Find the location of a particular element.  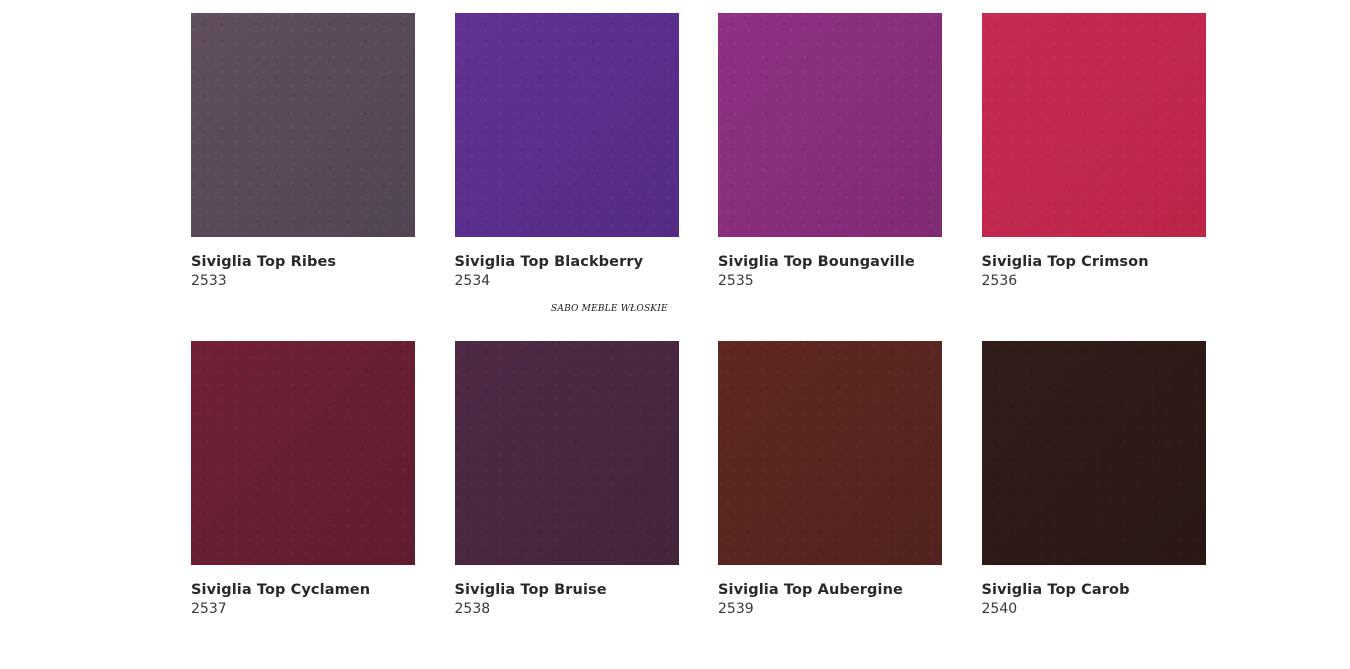

swatch-code: 2539 is located at coordinates (736, 609).